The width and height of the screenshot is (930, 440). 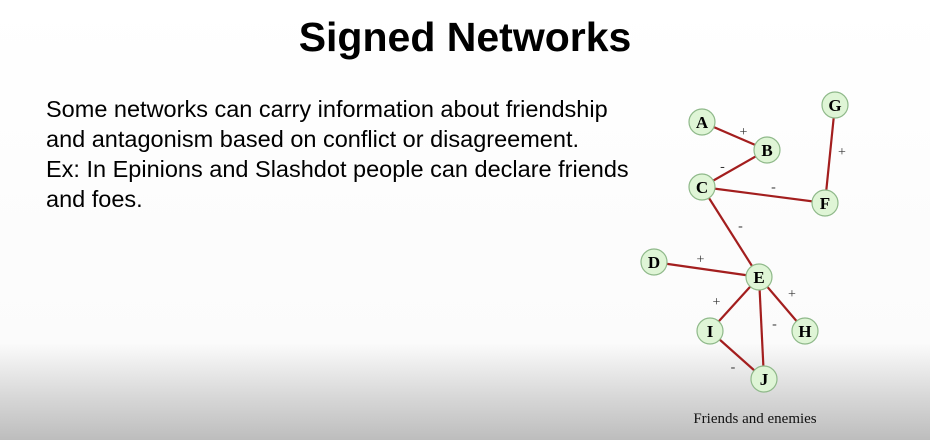 I want to click on node-label: F, so click(x=825, y=203).